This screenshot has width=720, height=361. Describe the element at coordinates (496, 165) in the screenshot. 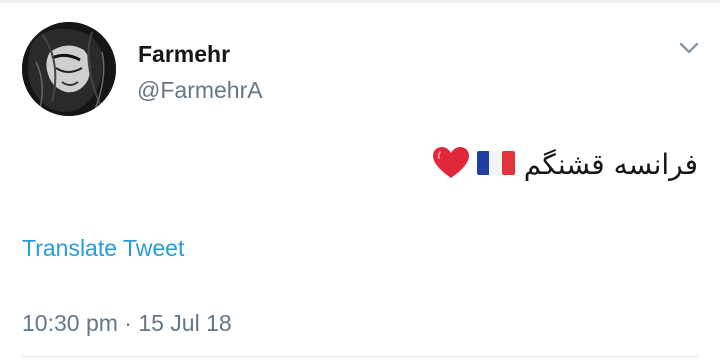

I see `french-flag-icon` at that location.